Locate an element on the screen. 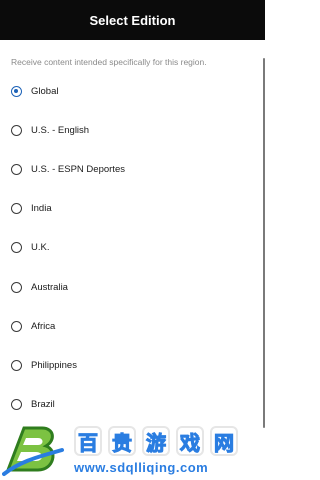 Image resolution: width=320 pixels, height=480 pixels. edition-label: U.S. - English is located at coordinates (60, 130).